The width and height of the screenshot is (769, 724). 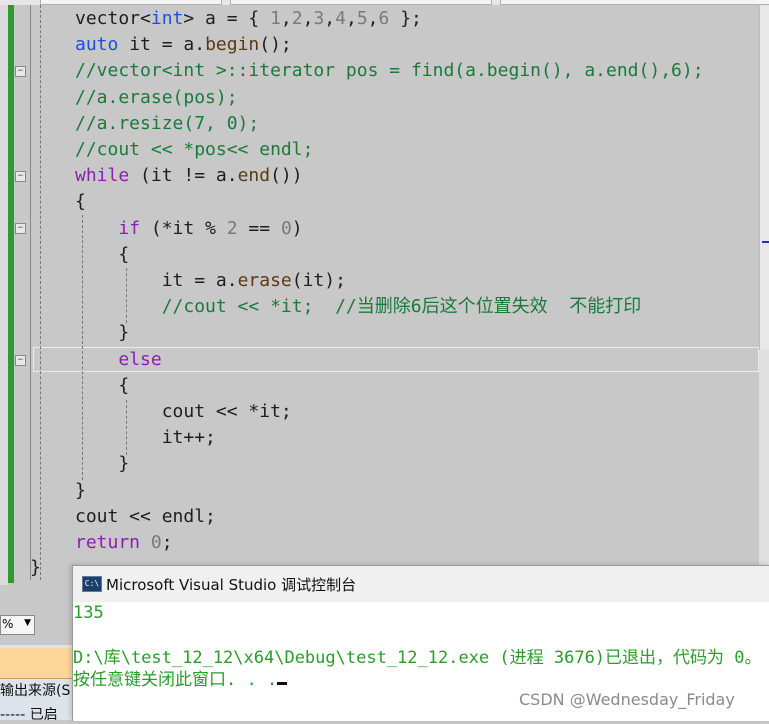 What do you see at coordinates (183, 228) in the screenshot?
I see `code-token: (*it %` at bounding box center [183, 228].